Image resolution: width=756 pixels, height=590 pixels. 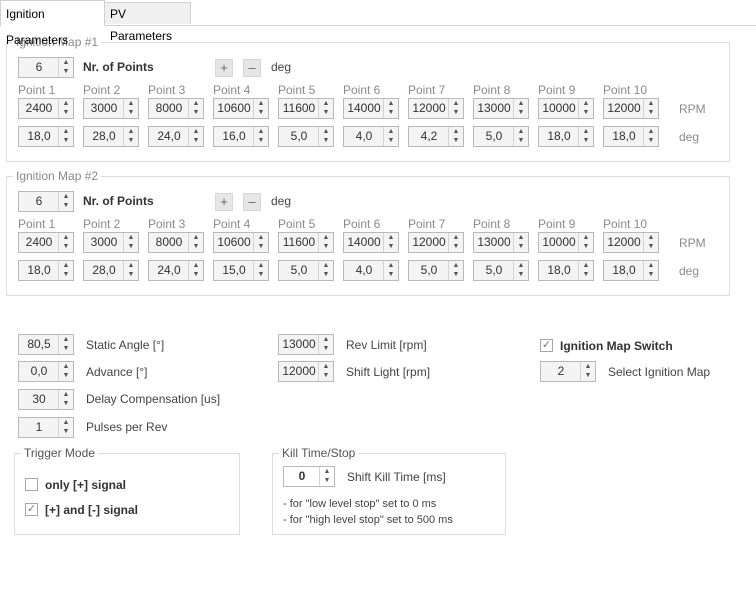 I want to click on map1-rpm-point-9-spinner-arrows: ▲ ▼, so click(x=585, y=108).